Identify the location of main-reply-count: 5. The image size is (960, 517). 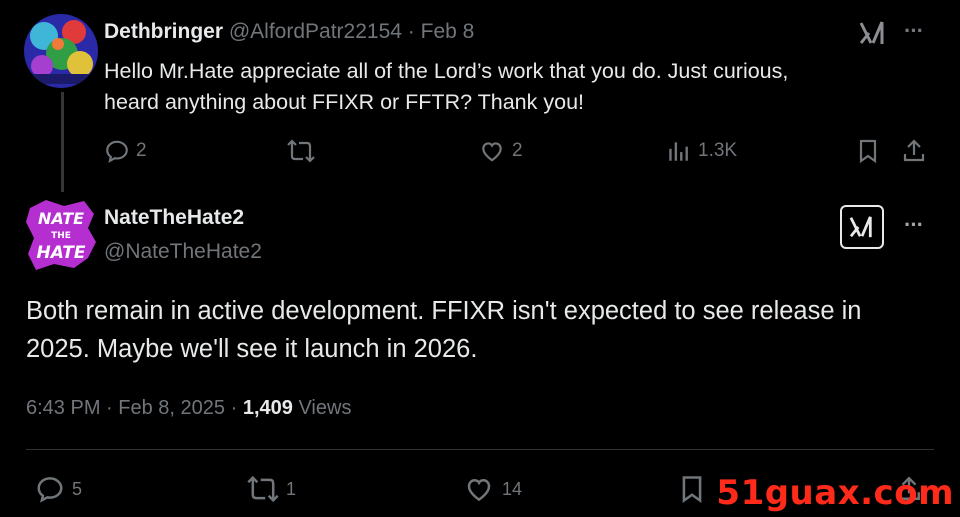
(77, 488).